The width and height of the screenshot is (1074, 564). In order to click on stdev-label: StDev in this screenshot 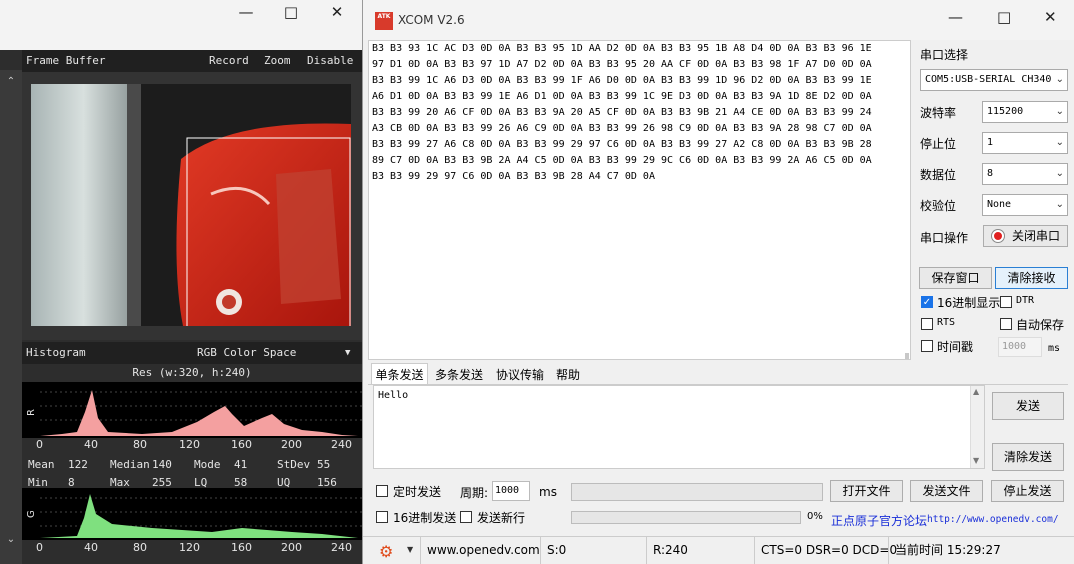, I will do `click(294, 464)`.